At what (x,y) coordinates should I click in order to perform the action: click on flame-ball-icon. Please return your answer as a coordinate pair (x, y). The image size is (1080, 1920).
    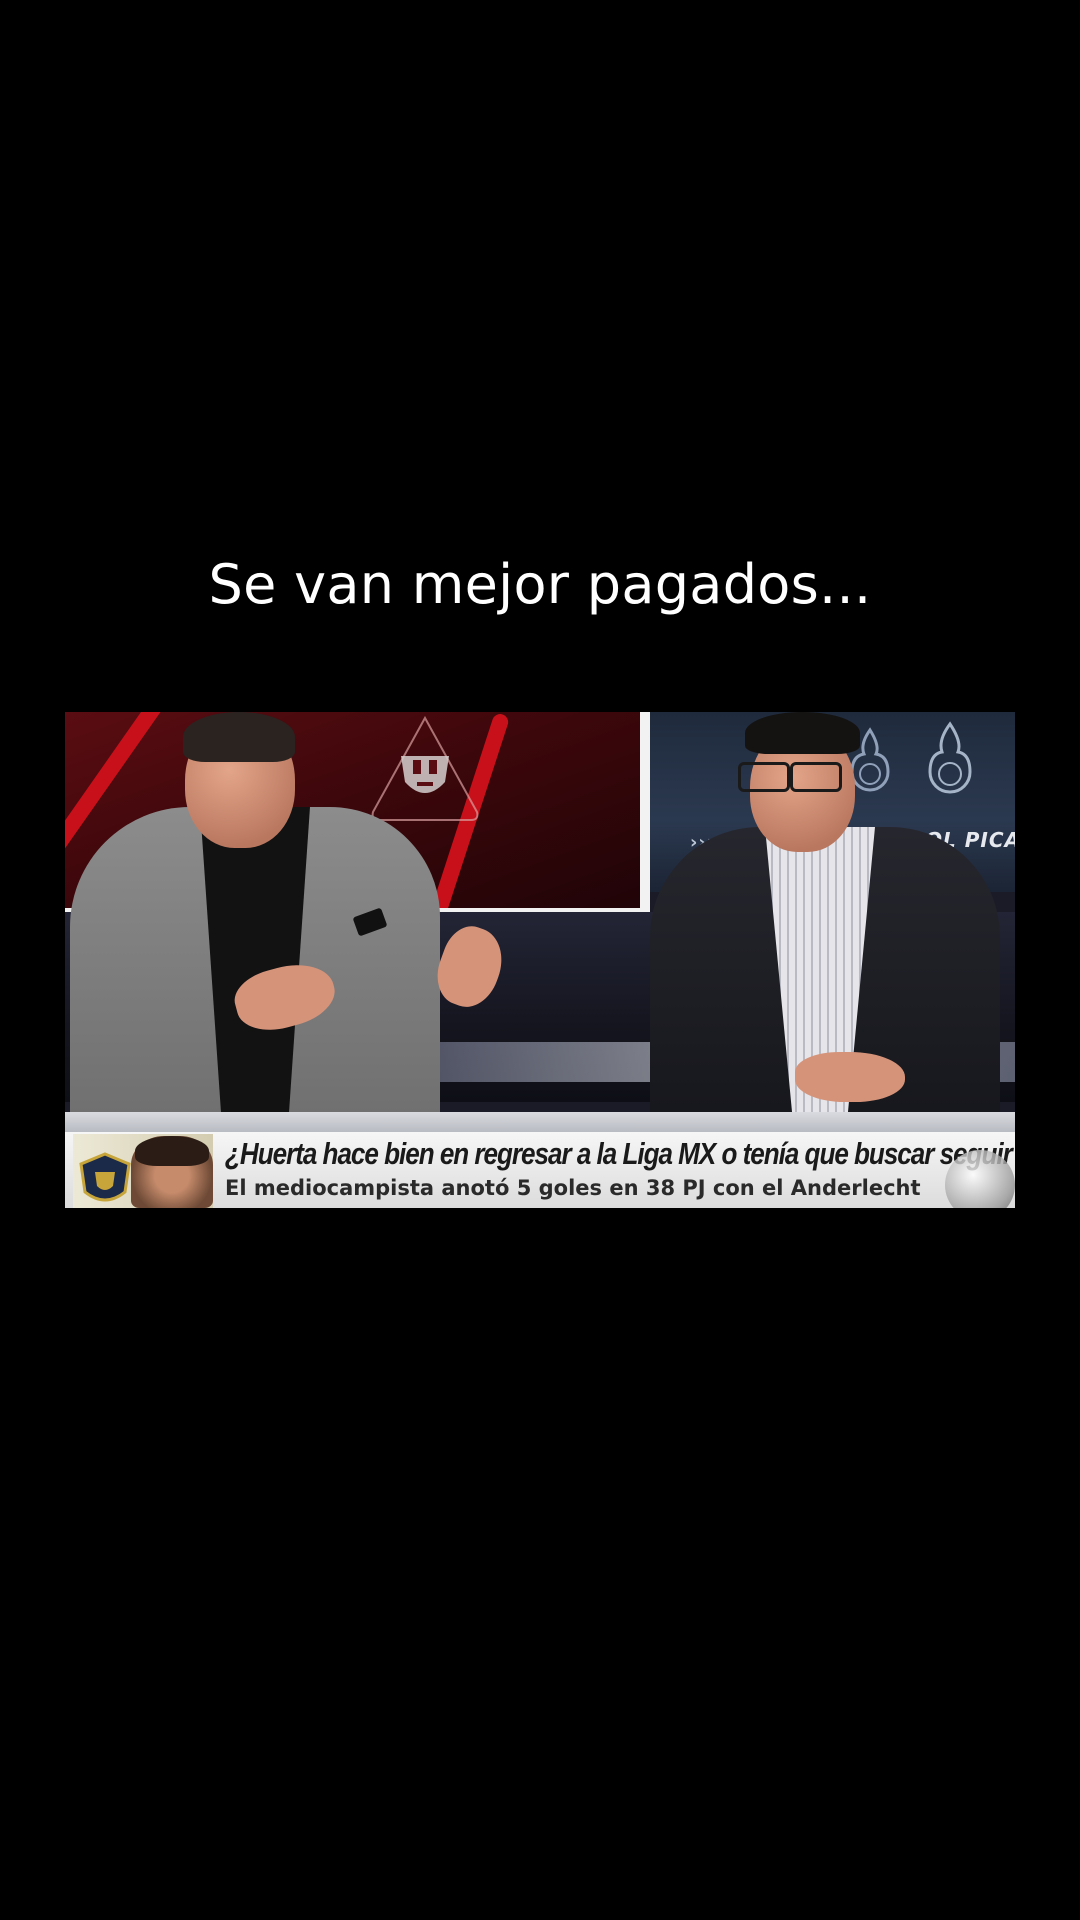
    Looking at the image, I should click on (950, 757).